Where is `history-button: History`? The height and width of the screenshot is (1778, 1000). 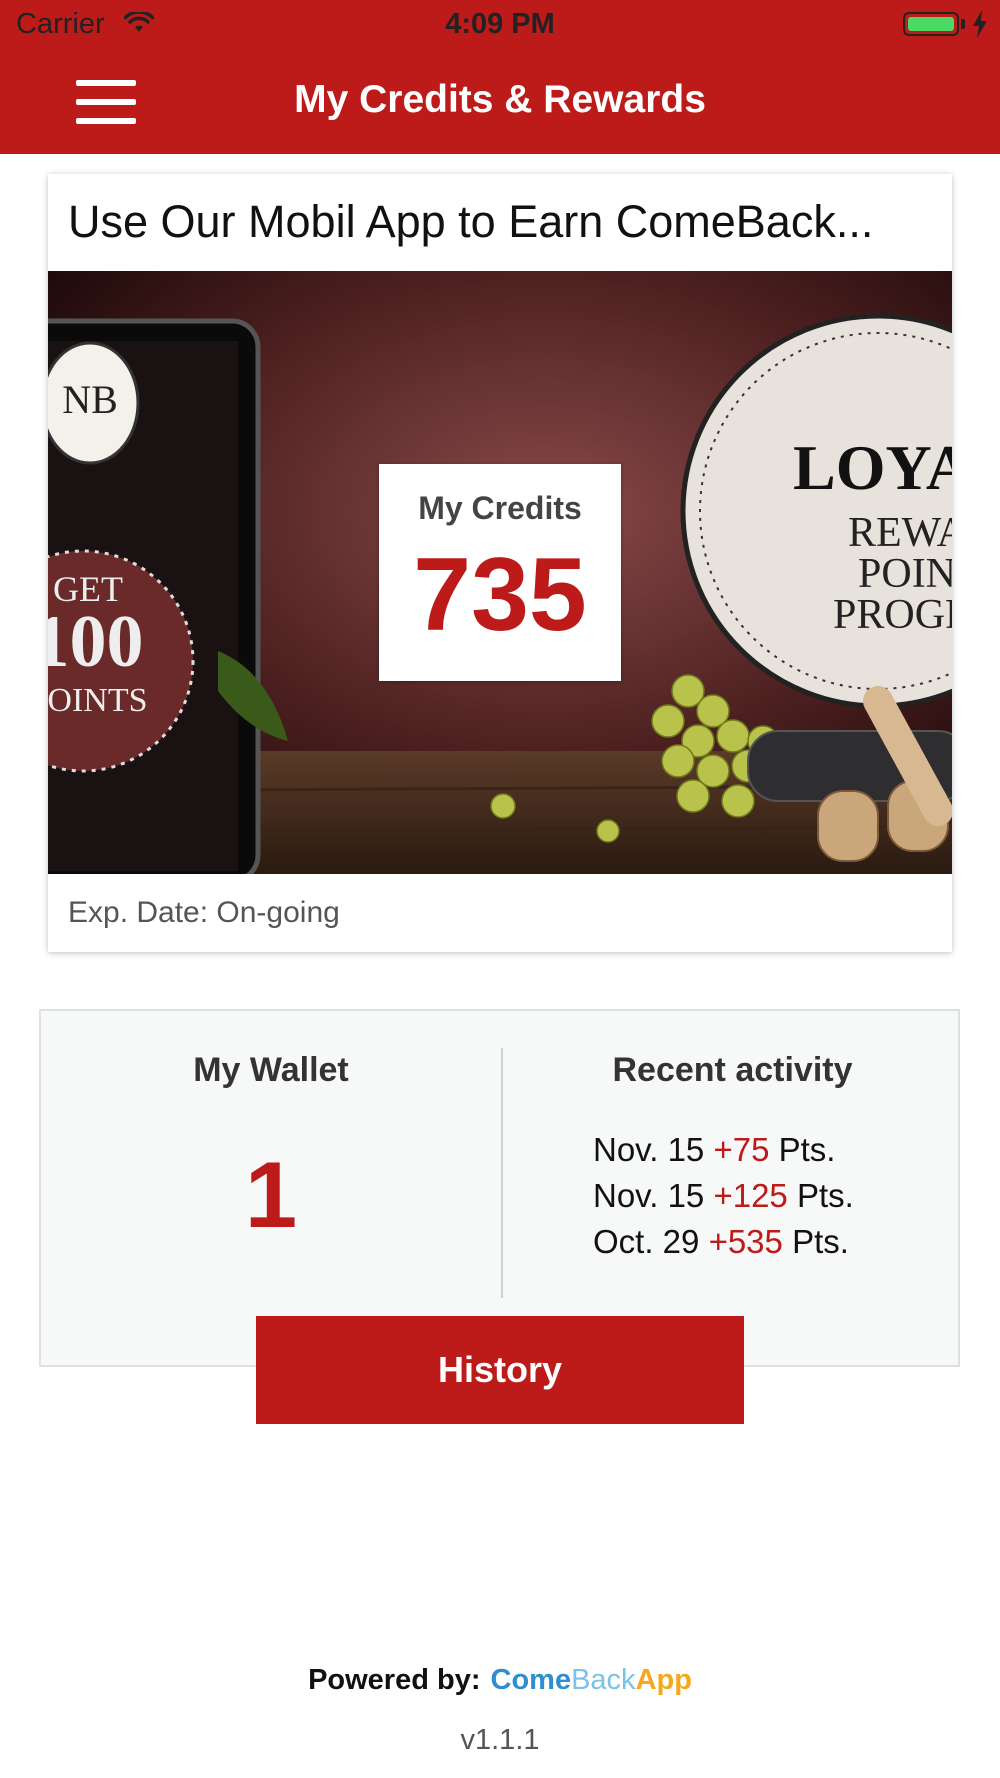
history-button: History is located at coordinates (500, 1370).